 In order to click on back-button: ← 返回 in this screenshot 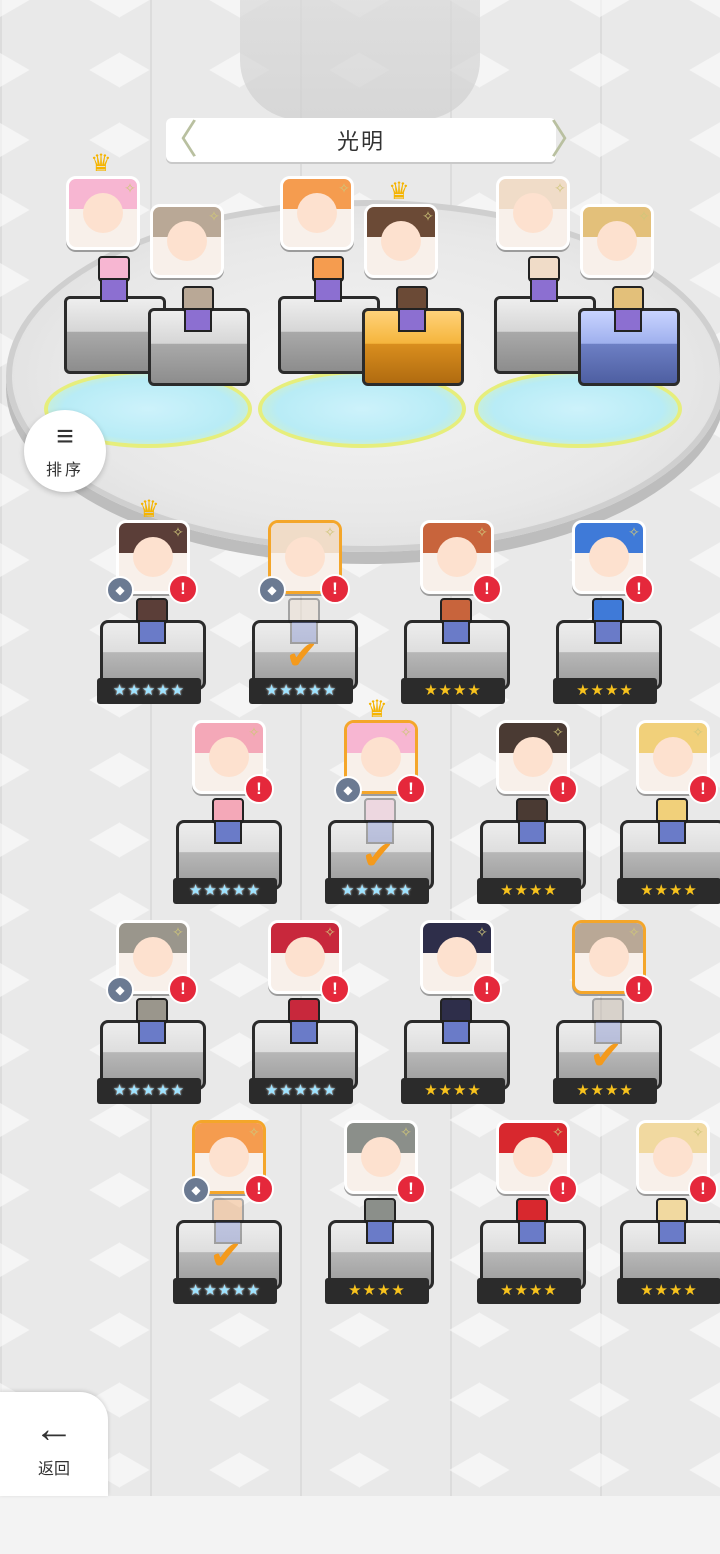, I will do `click(54, 1444)`.